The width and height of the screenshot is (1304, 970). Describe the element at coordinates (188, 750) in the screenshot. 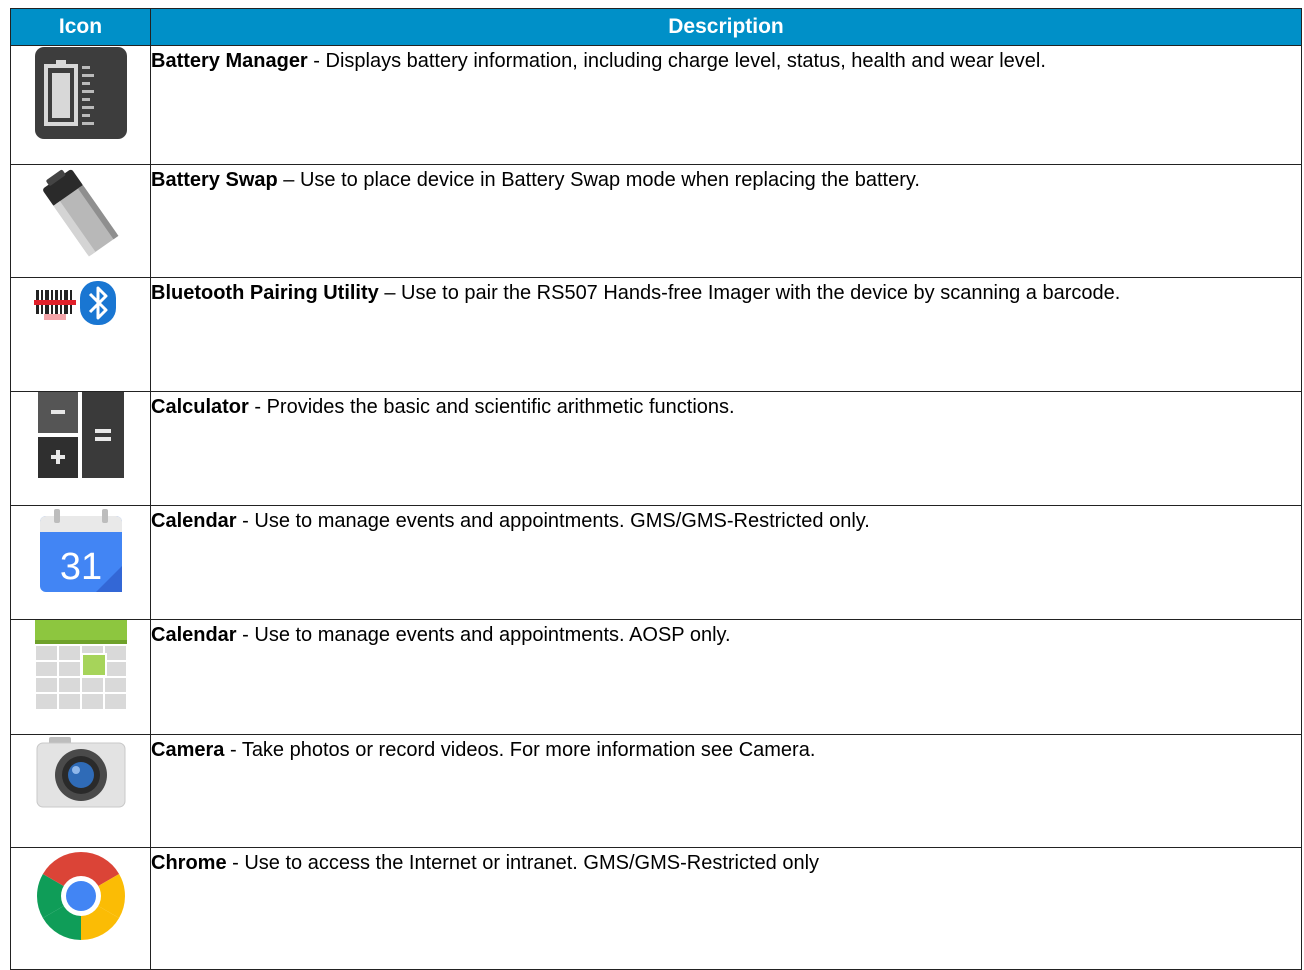

I see `app-name: Camera` at that location.